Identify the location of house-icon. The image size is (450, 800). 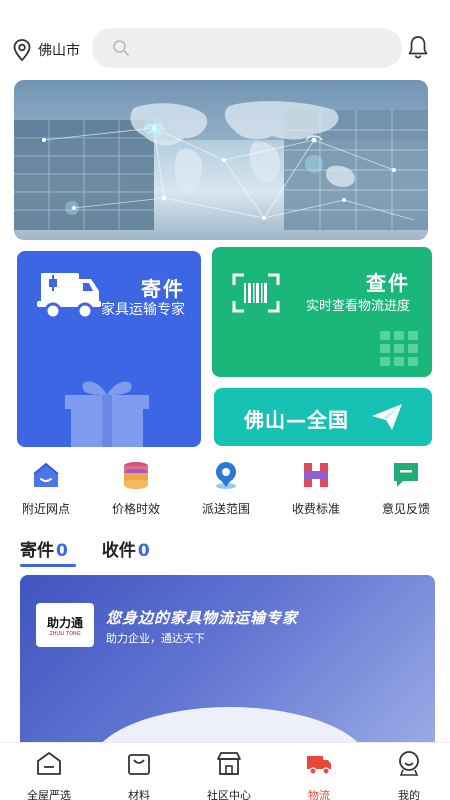
(49, 763).